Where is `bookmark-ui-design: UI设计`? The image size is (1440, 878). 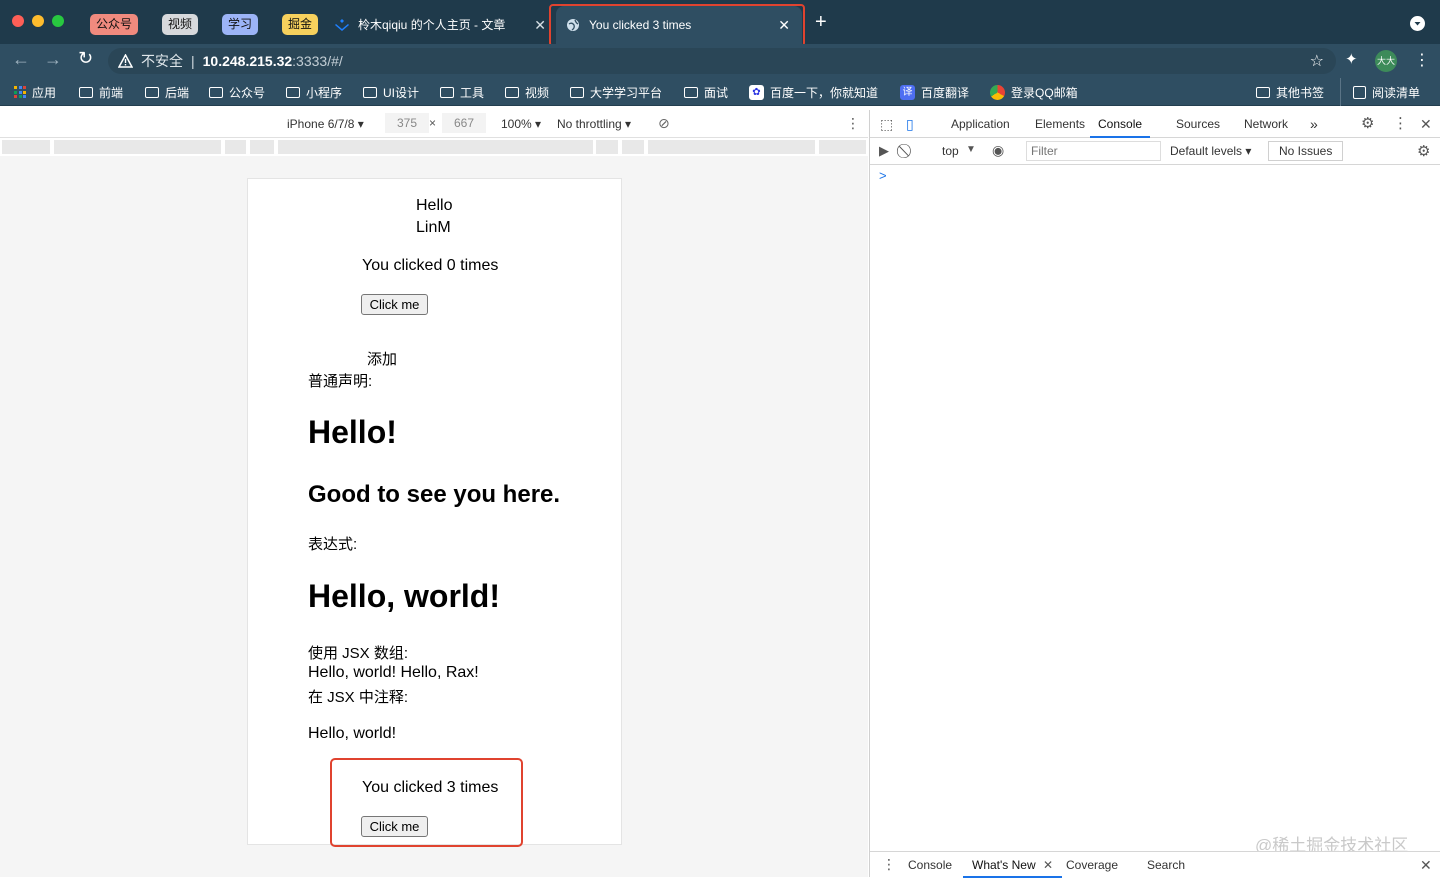
bookmark-ui-design: UI设计 is located at coordinates (391, 92).